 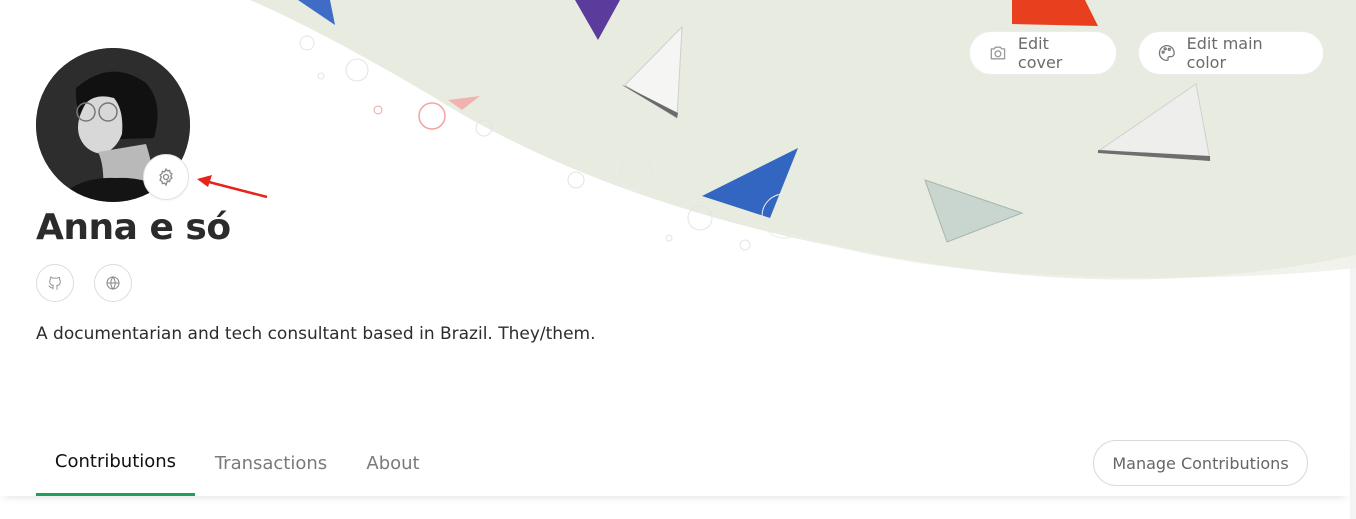 I want to click on edit-main-color-label: Edit main color, so click(x=1224, y=53).